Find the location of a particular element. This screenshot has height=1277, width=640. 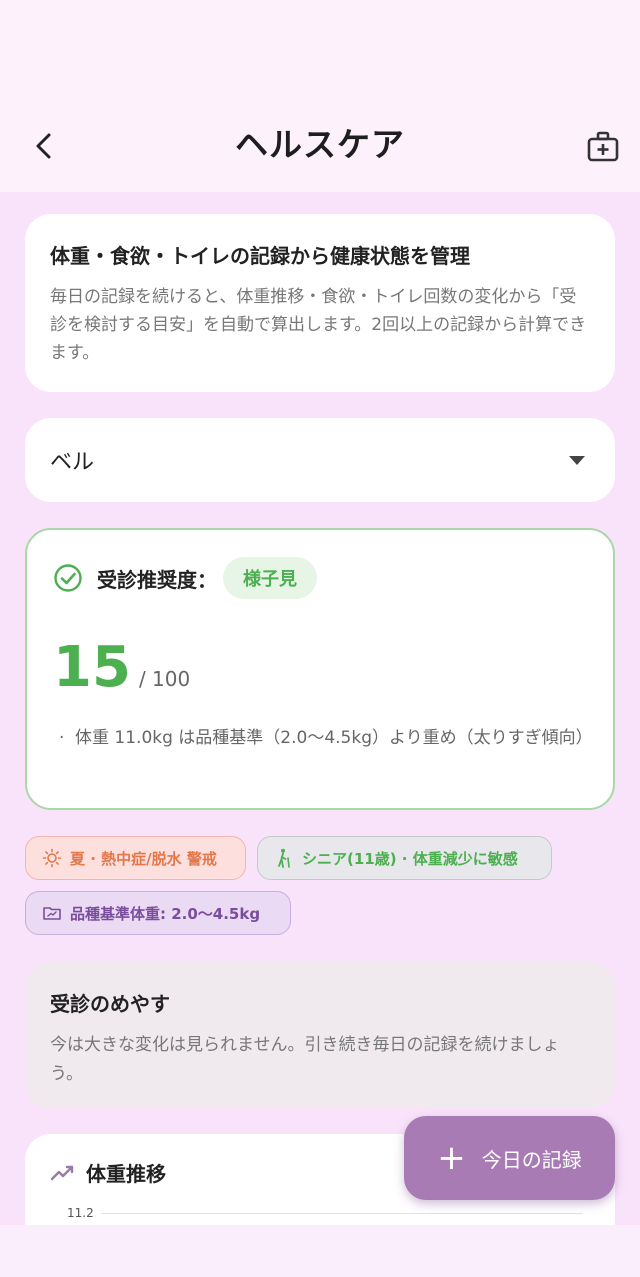

score-value: 15 is located at coordinates (92, 667).